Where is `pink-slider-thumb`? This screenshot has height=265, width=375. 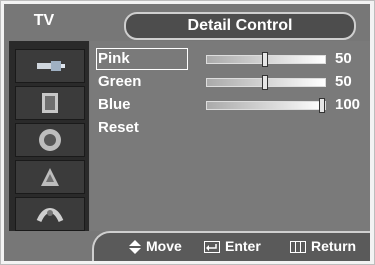
pink-slider-thumb is located at coordinates (265, 59).